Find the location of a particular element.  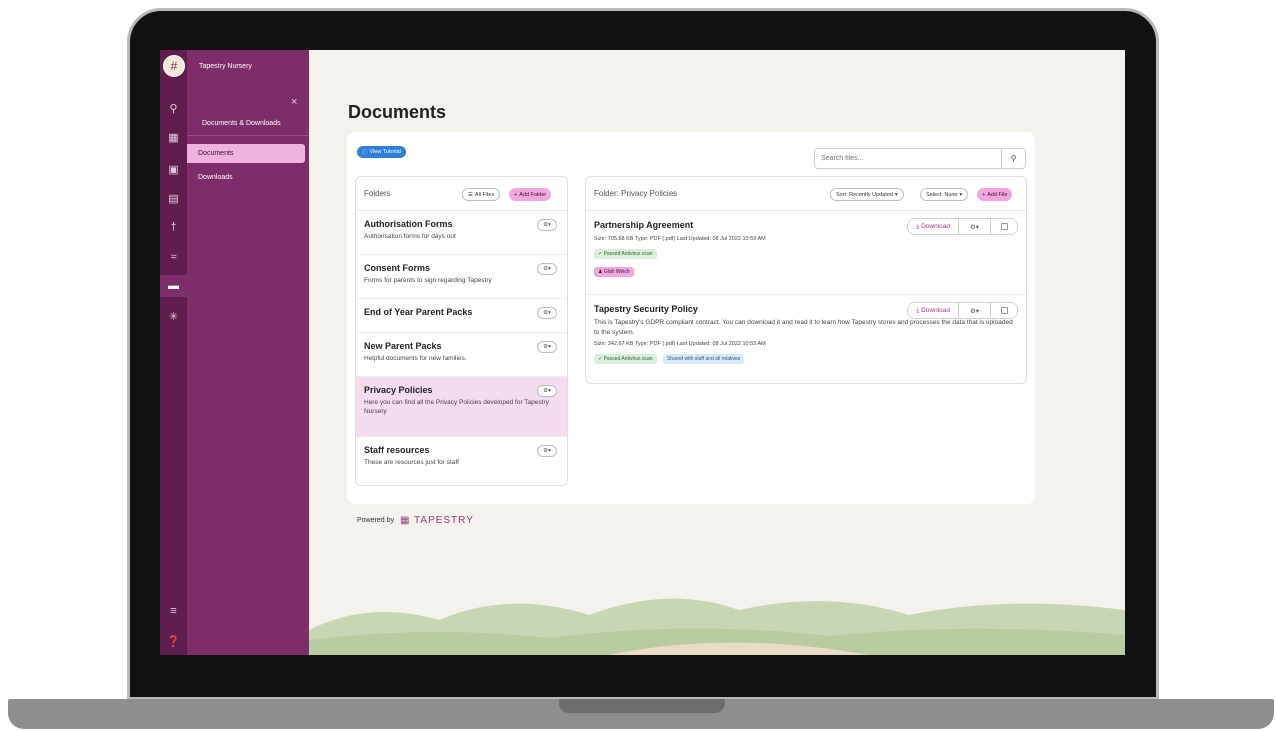

all-files-label: All Files is located at coordinates (484, 194).